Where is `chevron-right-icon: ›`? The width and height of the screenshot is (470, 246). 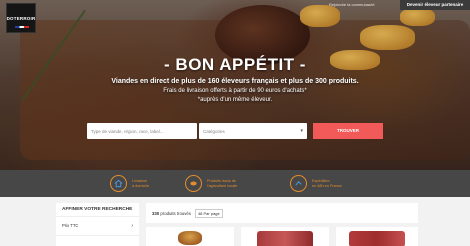
chevron-right-icon: › is located at coordinates (132, 226).